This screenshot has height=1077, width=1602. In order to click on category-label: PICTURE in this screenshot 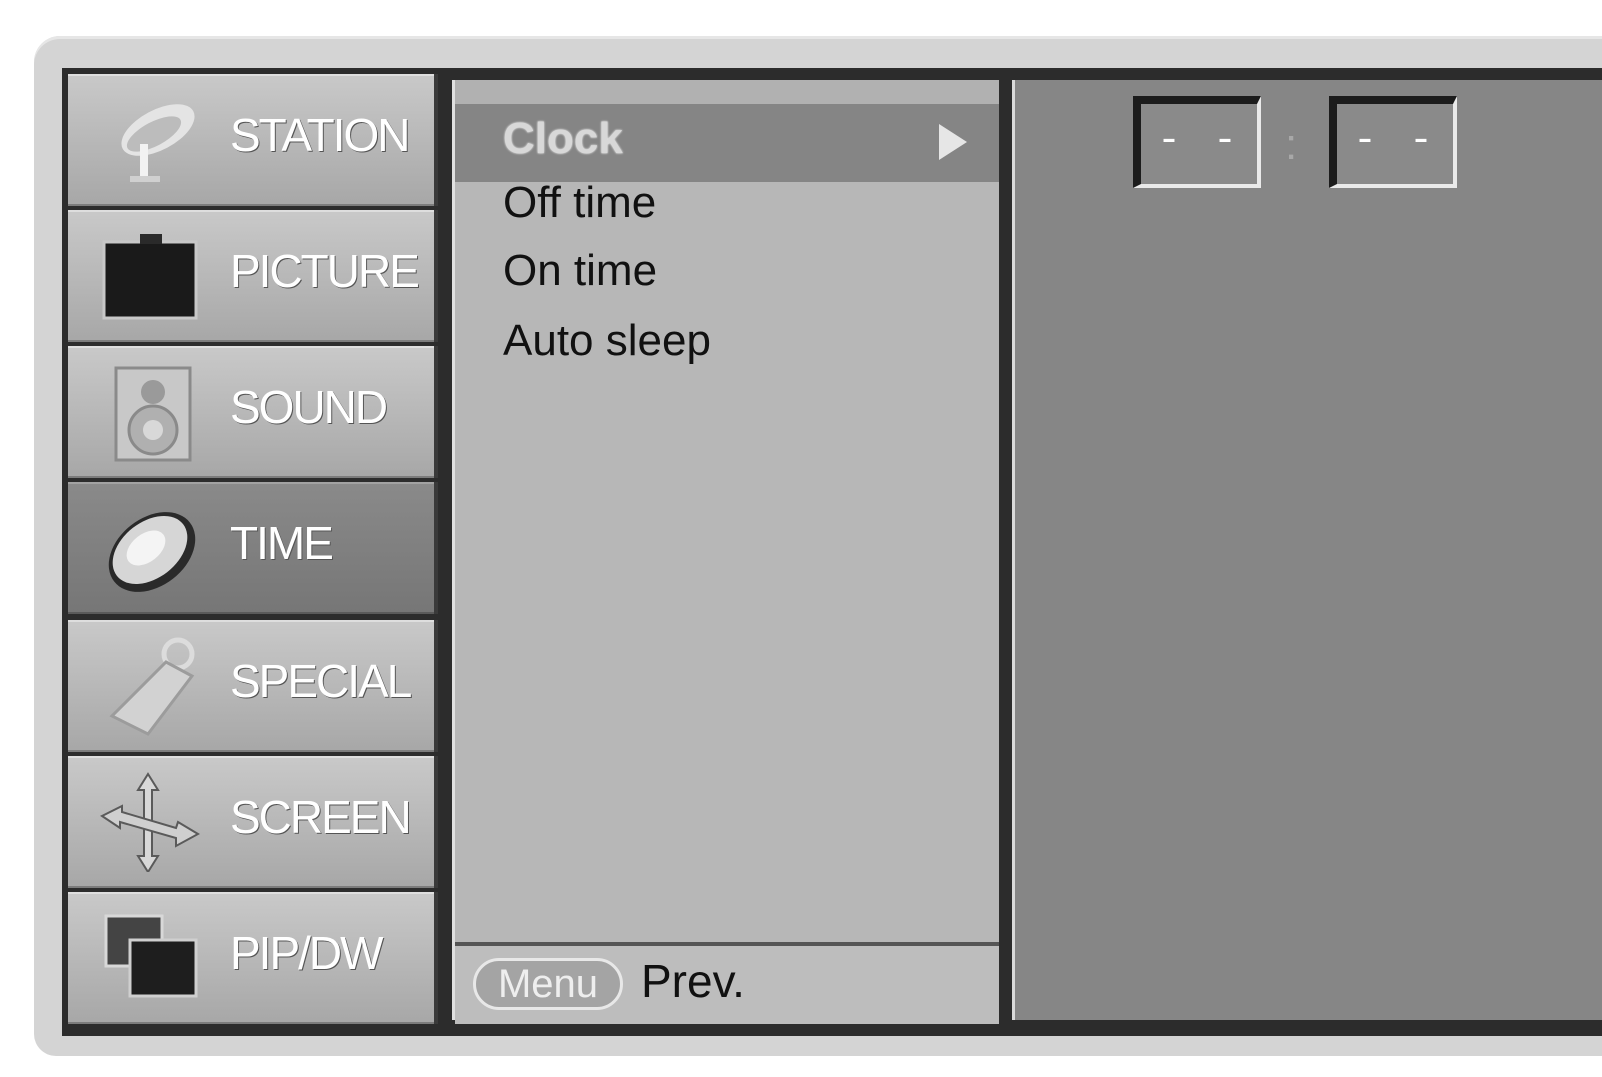, I will do `click(325, 271)`.